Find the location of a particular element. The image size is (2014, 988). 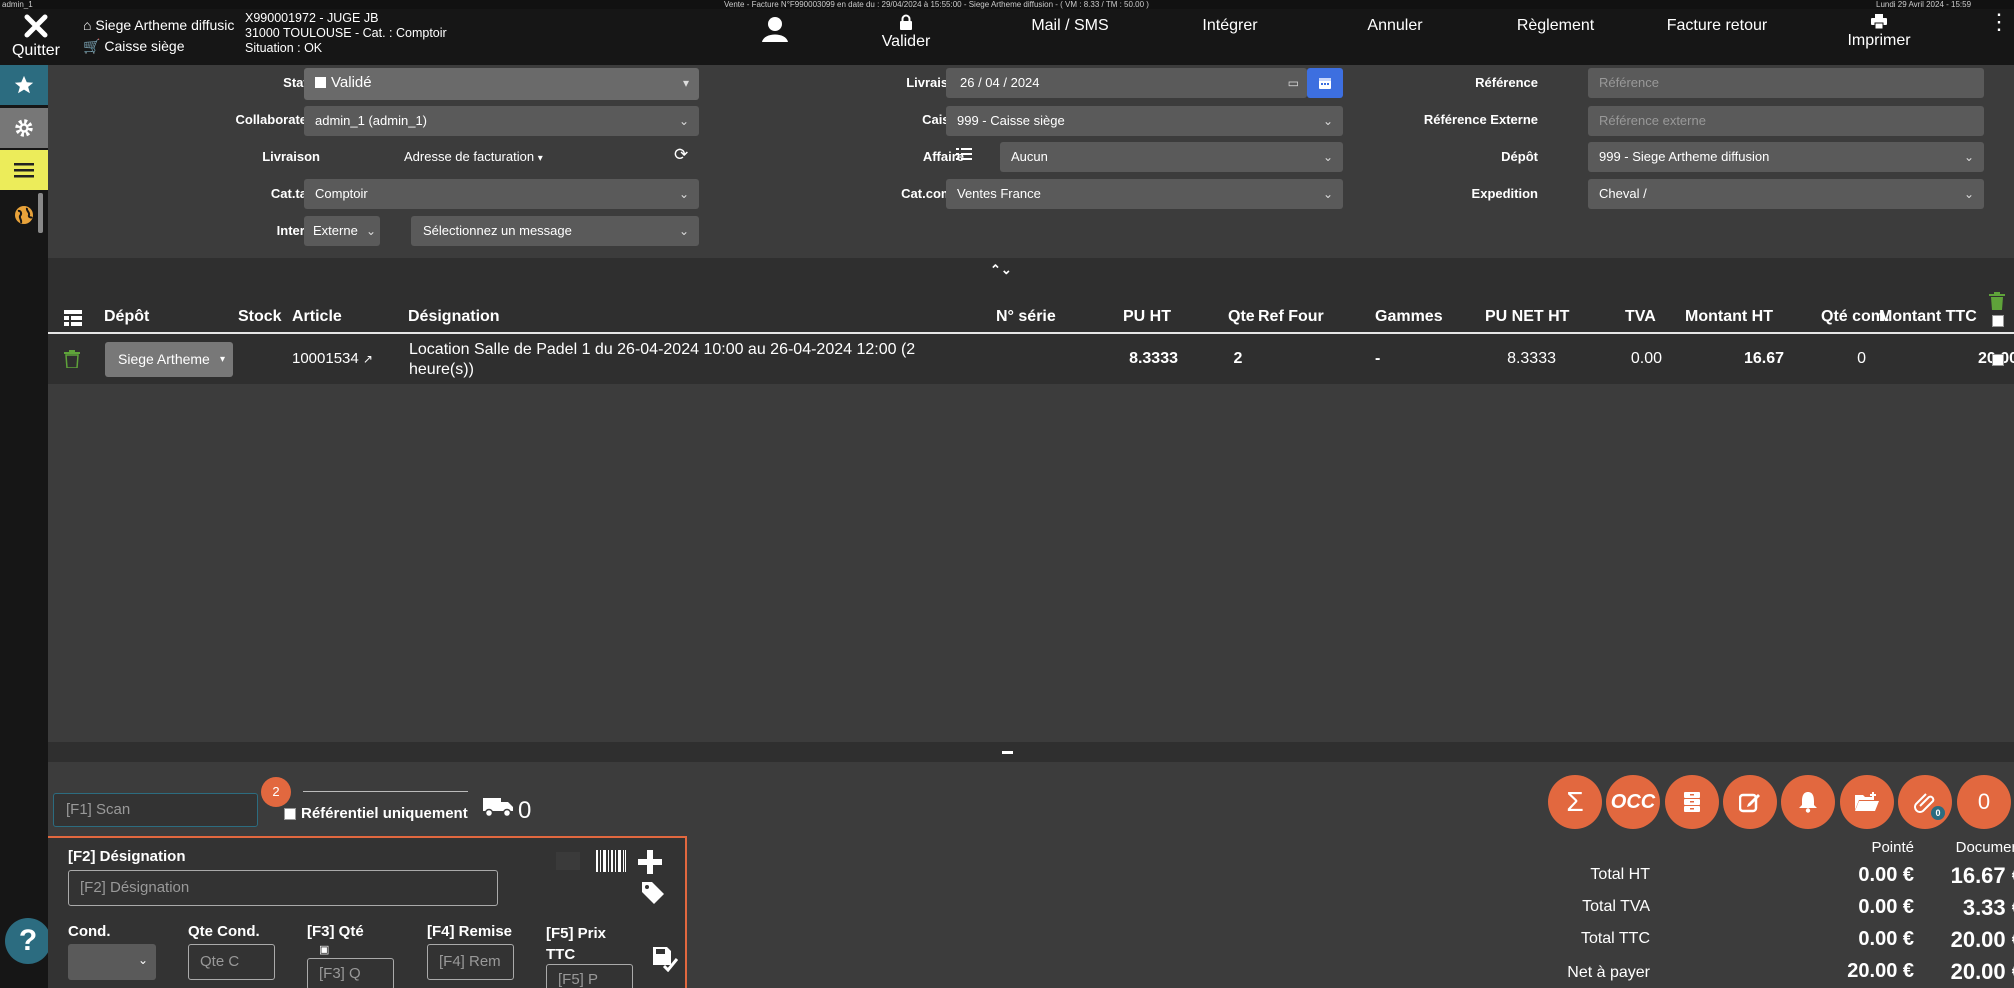

add-item-button is located at coordinates (650, 864).